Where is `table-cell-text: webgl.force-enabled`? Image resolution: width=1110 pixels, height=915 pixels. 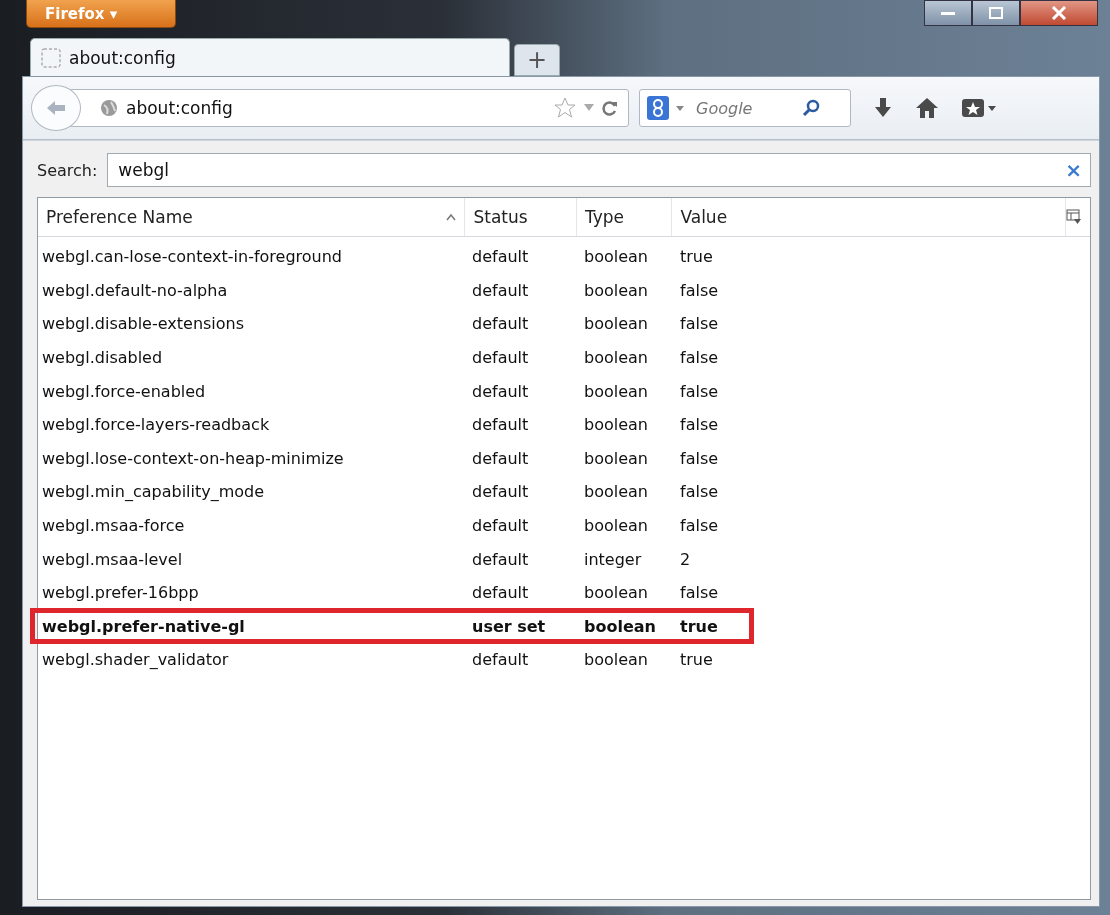
table-cell-text: webgl.force-enabled is located at coordinates (124, 391).